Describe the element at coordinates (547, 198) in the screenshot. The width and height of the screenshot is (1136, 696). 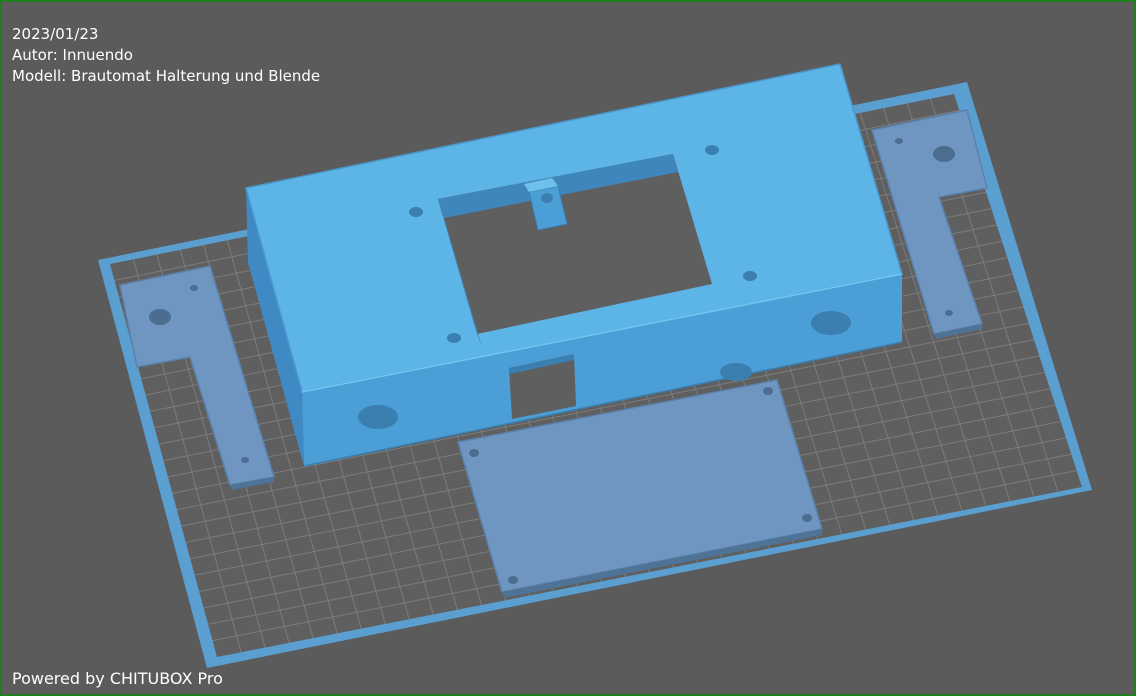
I see `housing-inner-tab-hole` at that location.